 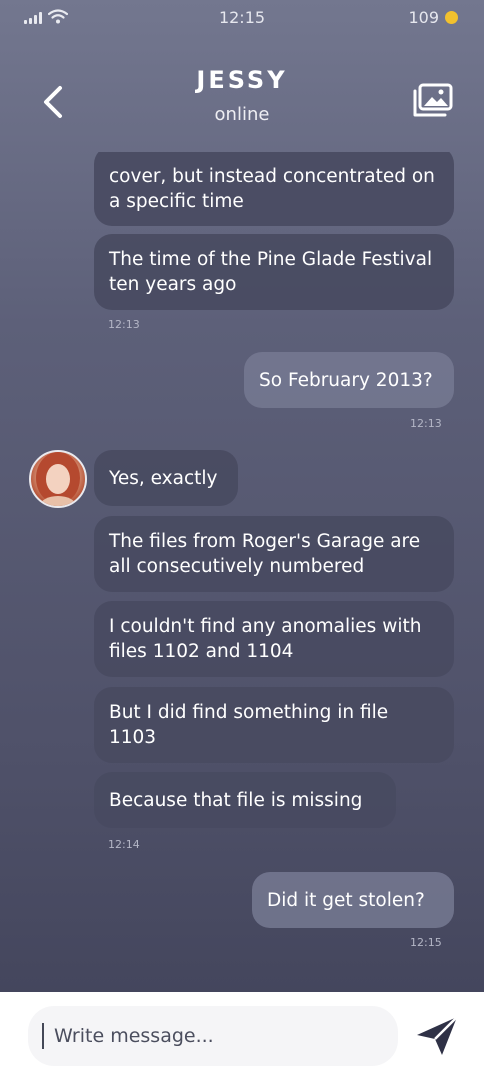 I want to click on avatar-portrait, so click(x=58, y=479).